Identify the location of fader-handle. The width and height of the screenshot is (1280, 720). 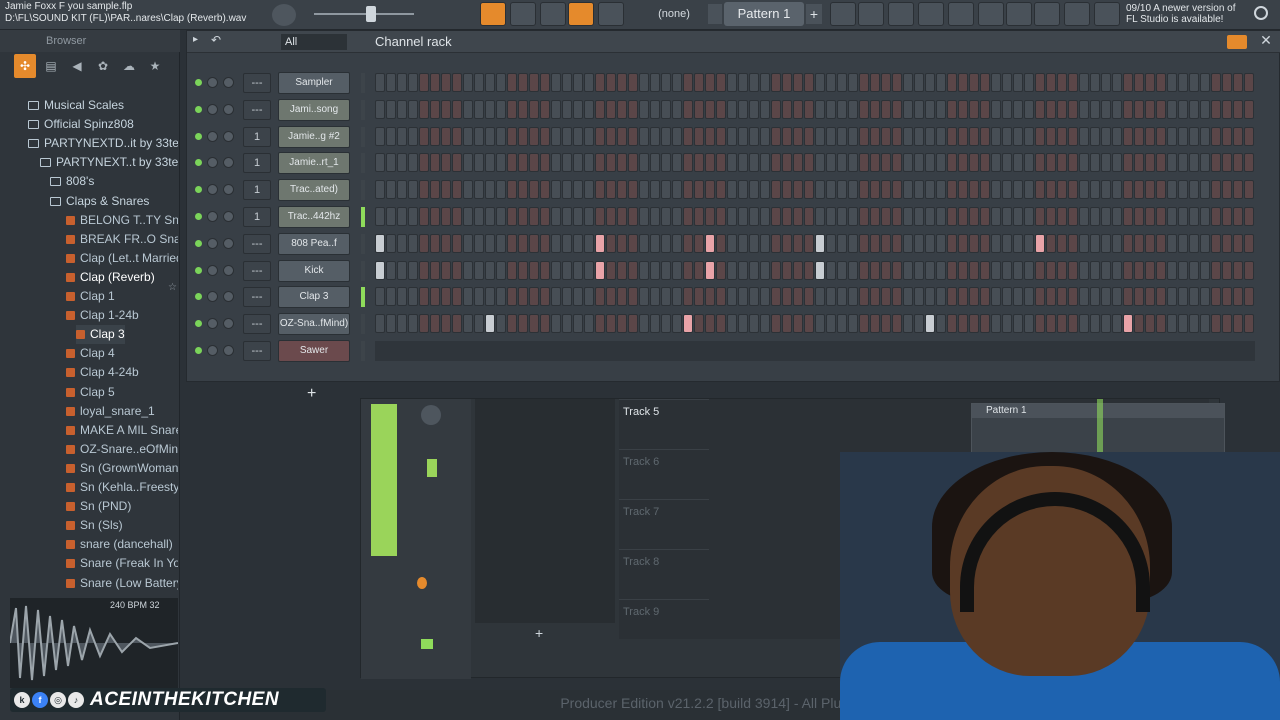
(432, 468).